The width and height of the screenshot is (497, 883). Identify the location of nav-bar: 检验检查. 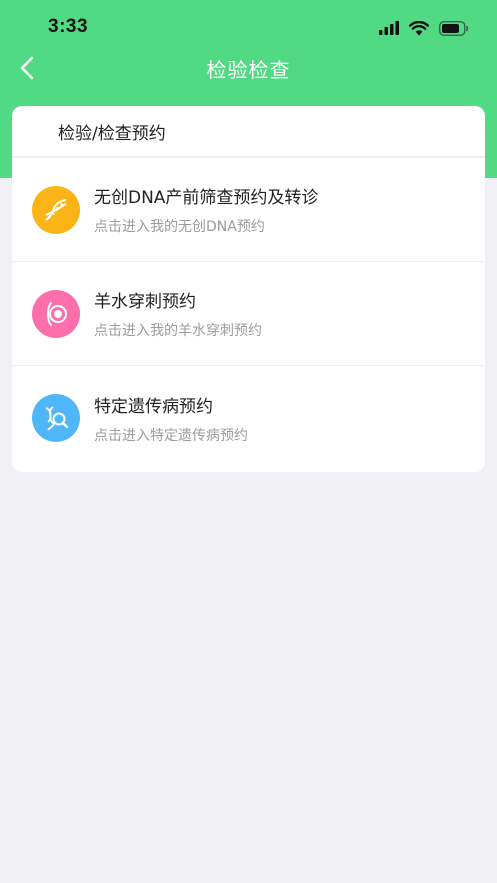
(248, 68).